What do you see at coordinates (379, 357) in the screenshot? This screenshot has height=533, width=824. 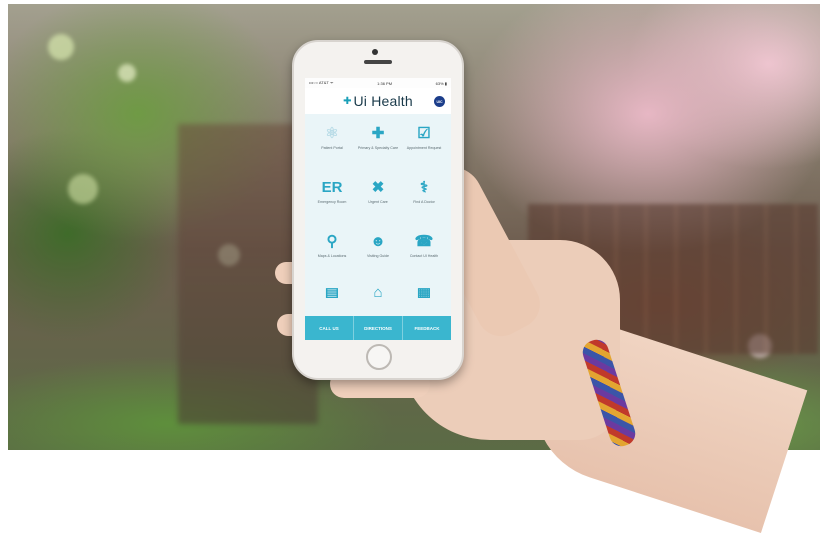 I see `home-button` at bounding box center [379, 357].